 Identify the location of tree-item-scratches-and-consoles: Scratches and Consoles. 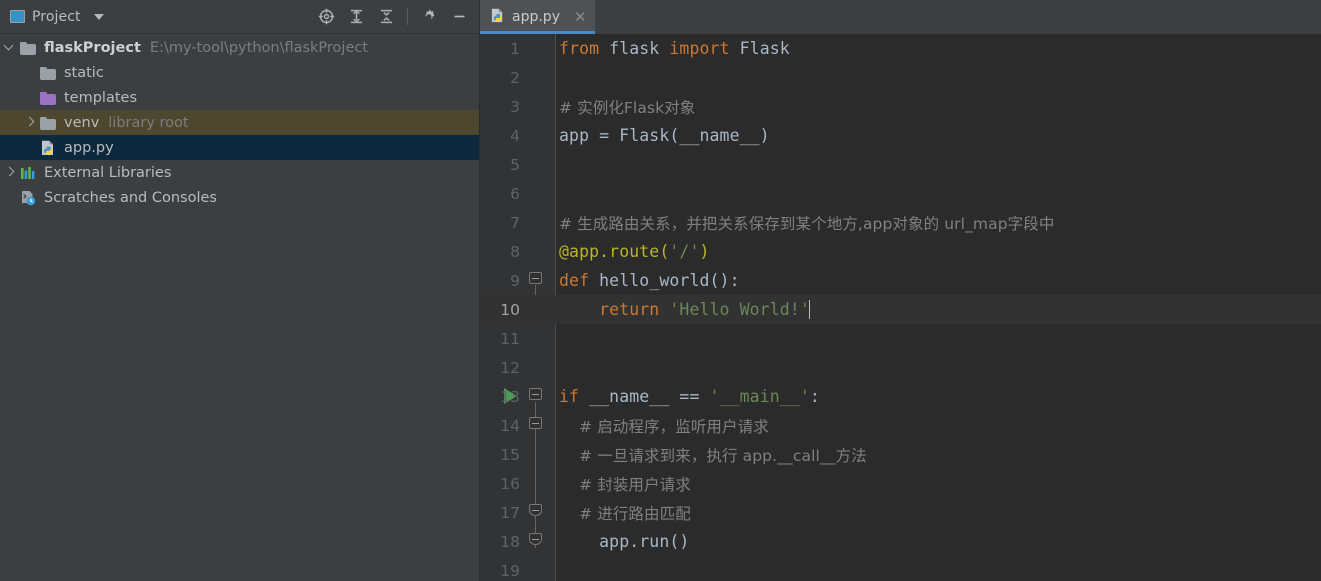
(239, 197).